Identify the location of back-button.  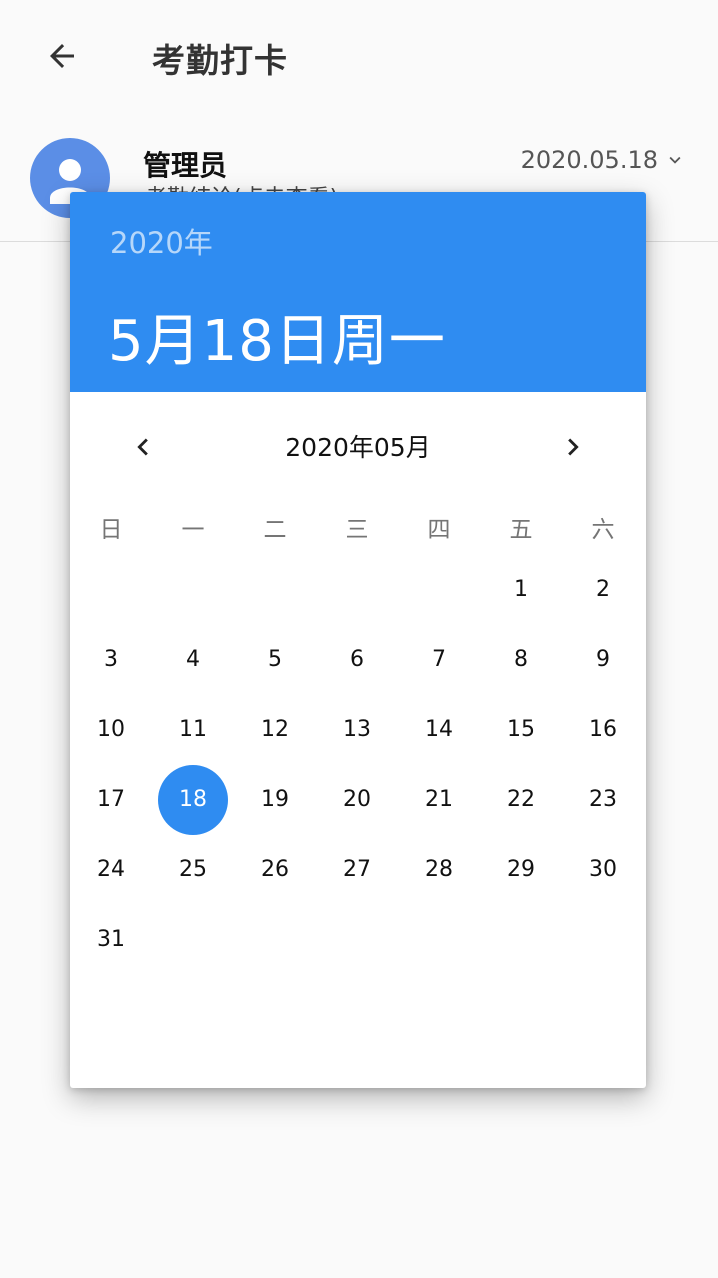
(62, 56).